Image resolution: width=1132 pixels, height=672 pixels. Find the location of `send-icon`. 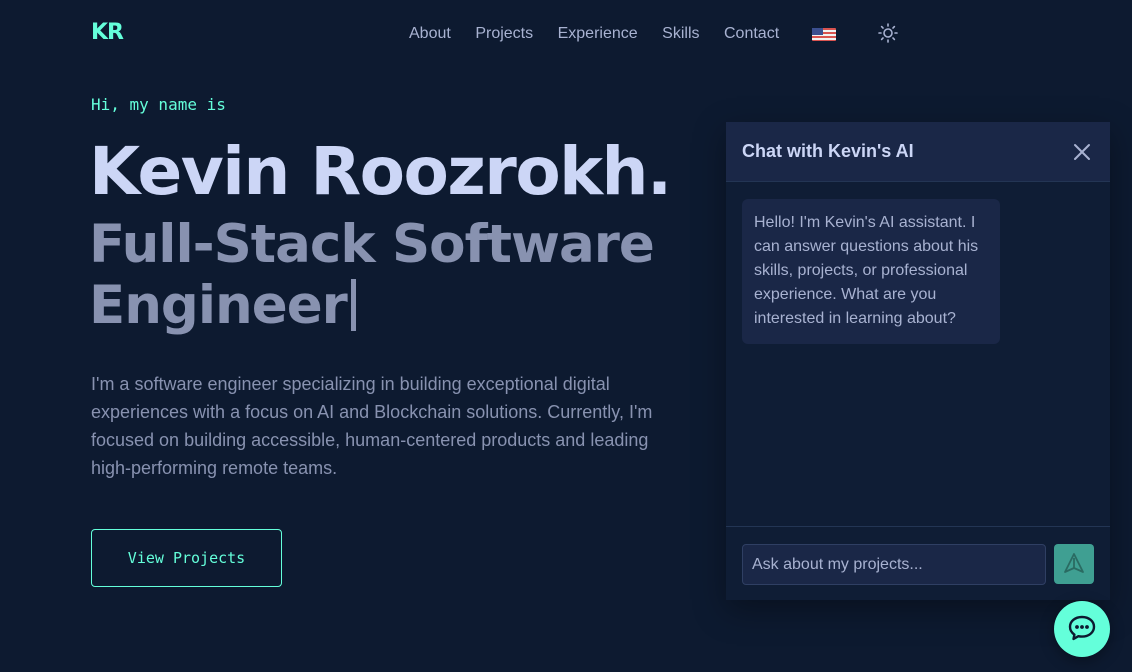

send-icon is located at coordinates (1074, 564).